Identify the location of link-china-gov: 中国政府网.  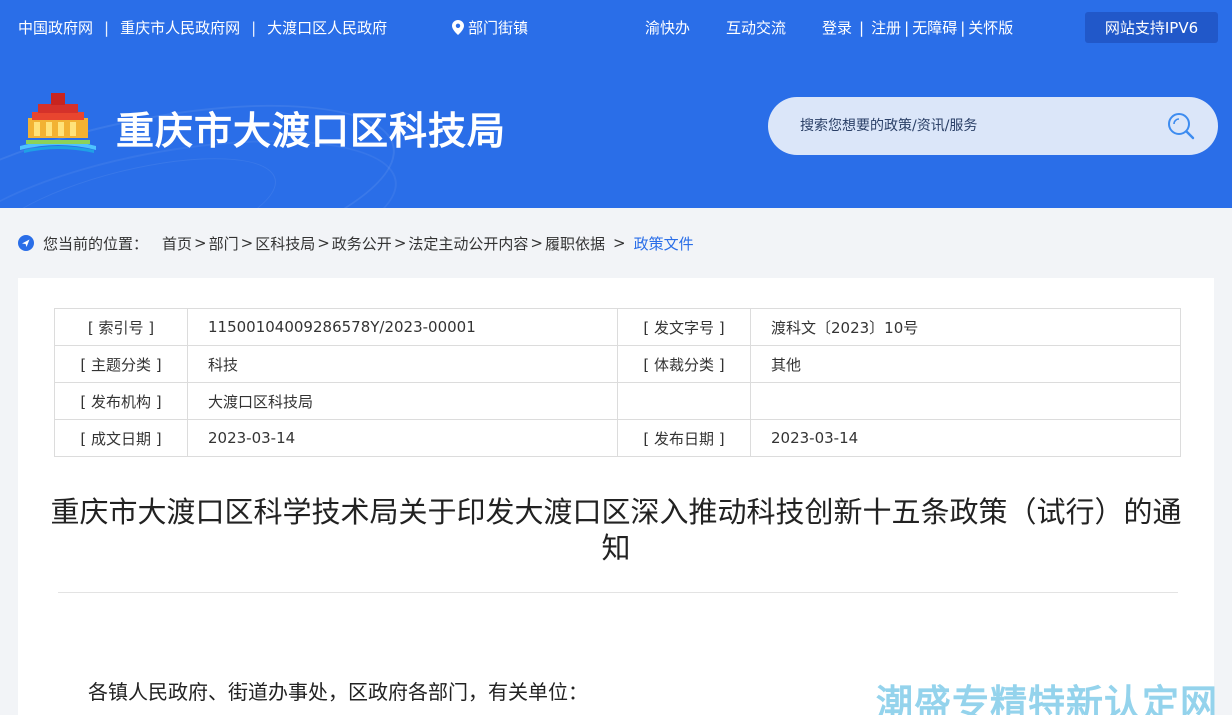
(55, 27).